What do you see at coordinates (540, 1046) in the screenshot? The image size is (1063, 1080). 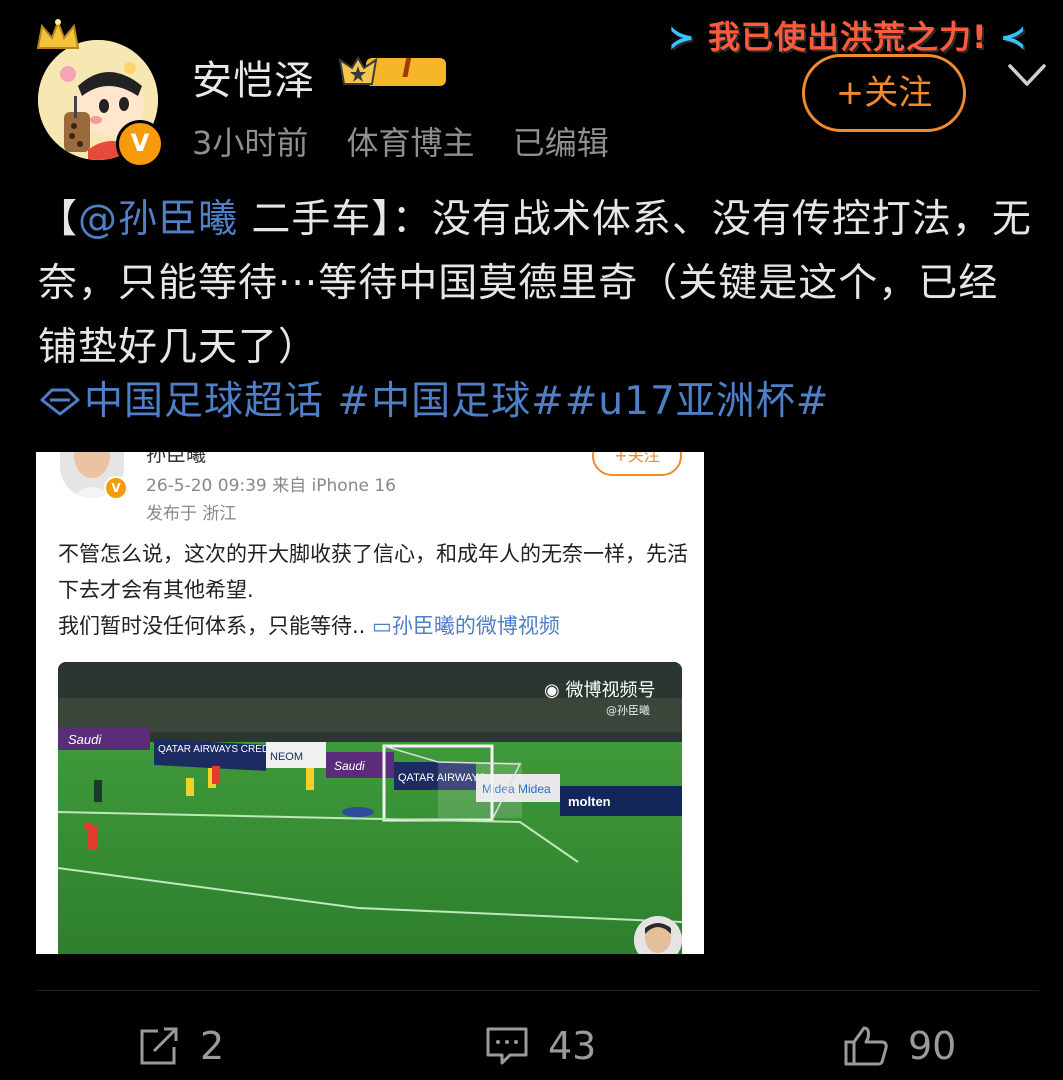 I see `comment-button: 43` at bounding box center [540, 1046].